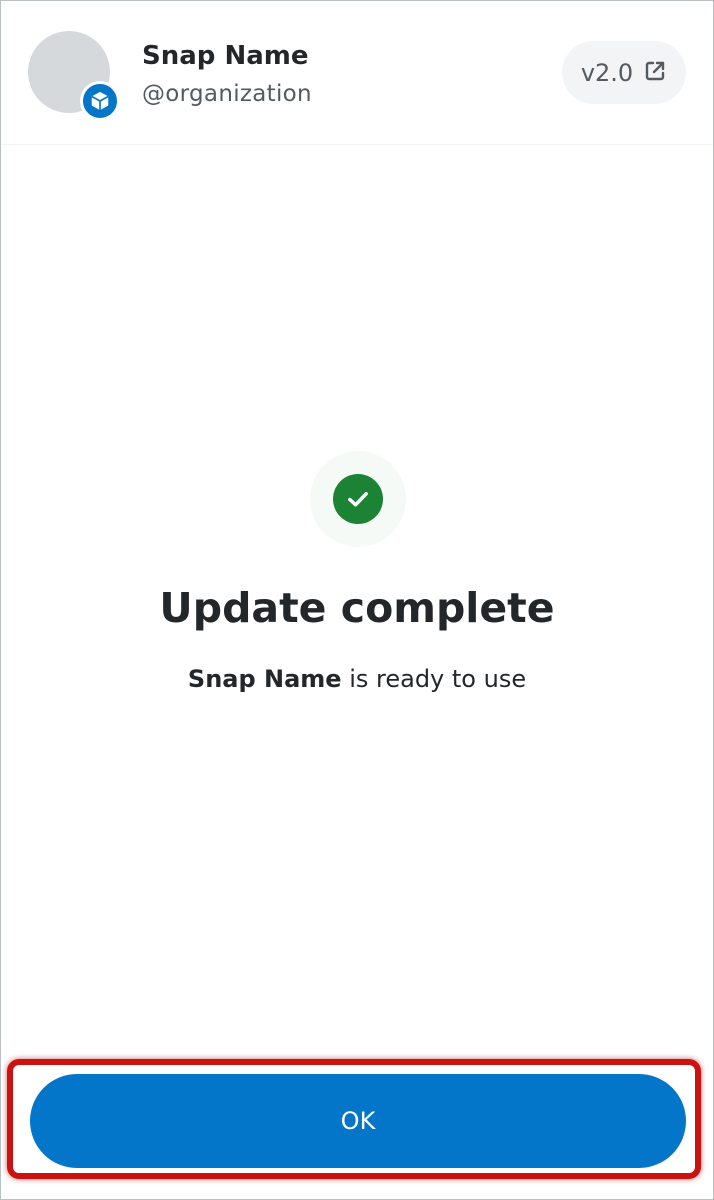 This screenshot has width=714, height=1200. I want to click on update-message: Snap Name is ready to use, so click(357, 679).